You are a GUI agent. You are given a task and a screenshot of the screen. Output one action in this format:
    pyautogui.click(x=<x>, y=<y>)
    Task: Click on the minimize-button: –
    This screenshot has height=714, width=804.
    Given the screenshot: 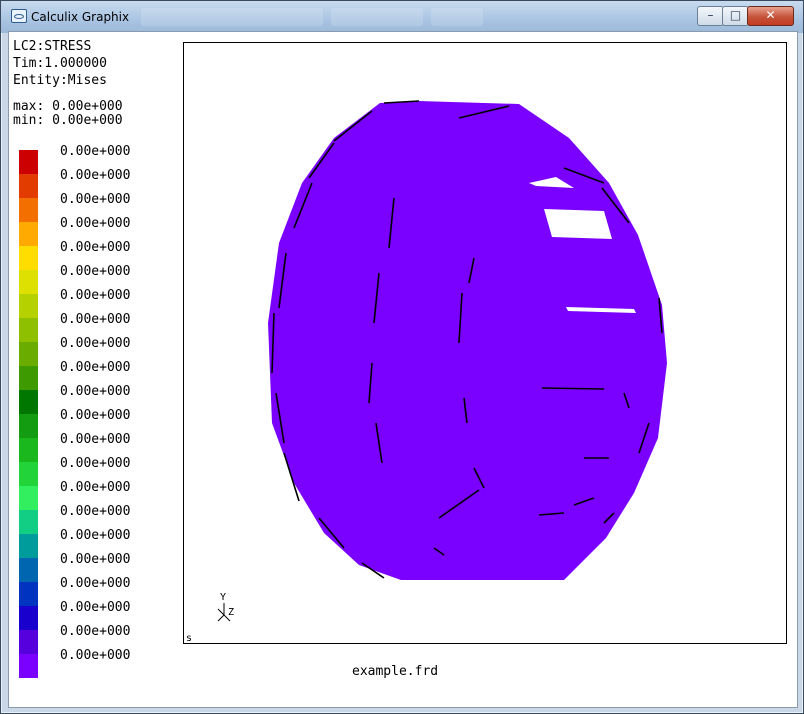 What is the action you would take?
    pyautogui.click(x=710, y=16)
    